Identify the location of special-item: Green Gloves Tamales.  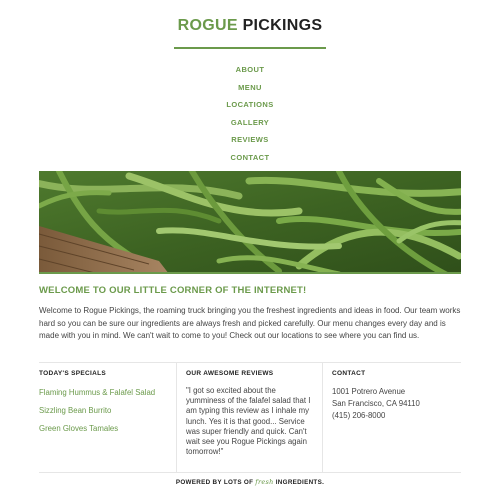
(103, 429).